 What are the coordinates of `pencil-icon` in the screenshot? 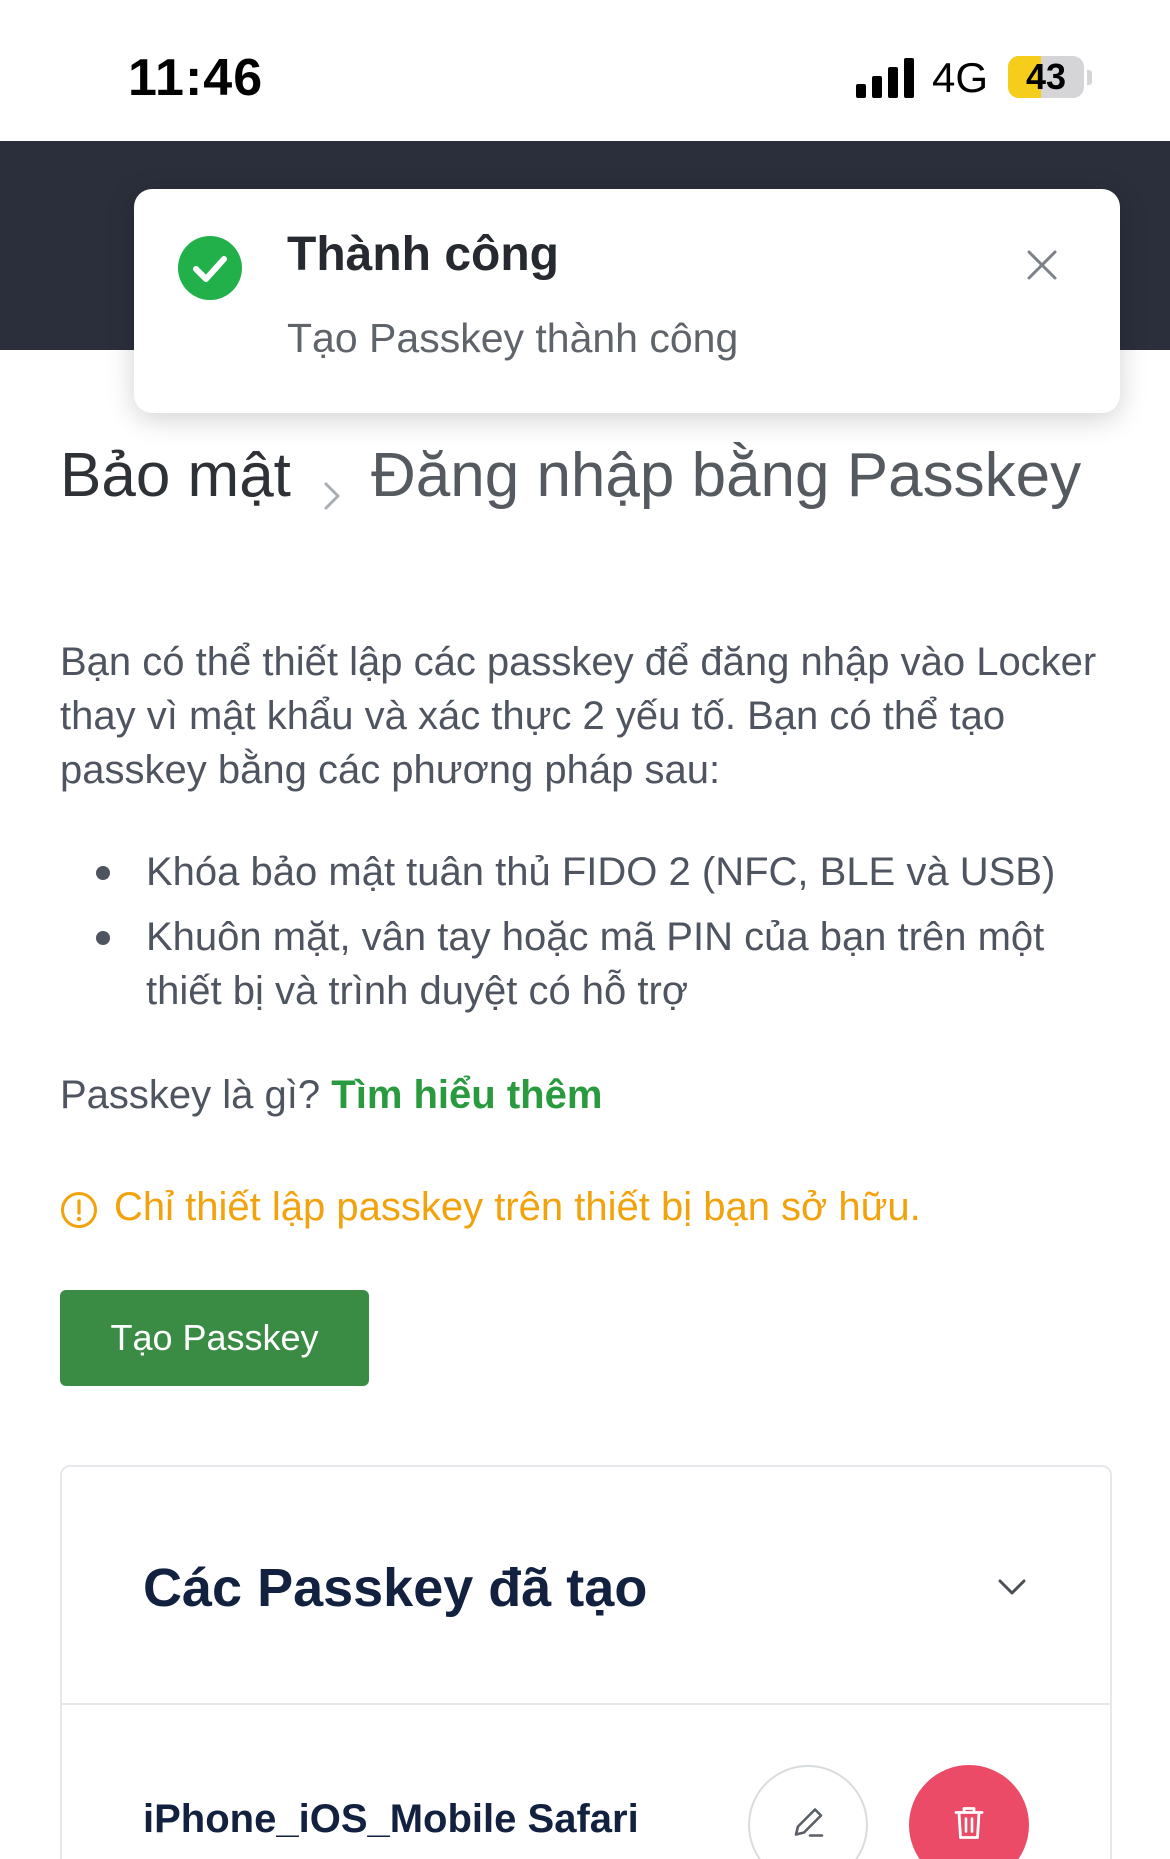 It's located at (808, 1825).